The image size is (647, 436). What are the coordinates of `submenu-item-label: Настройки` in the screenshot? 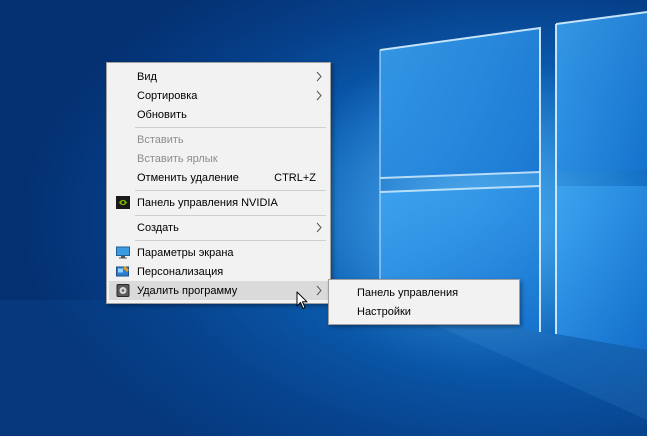 It's located at (384, 311).